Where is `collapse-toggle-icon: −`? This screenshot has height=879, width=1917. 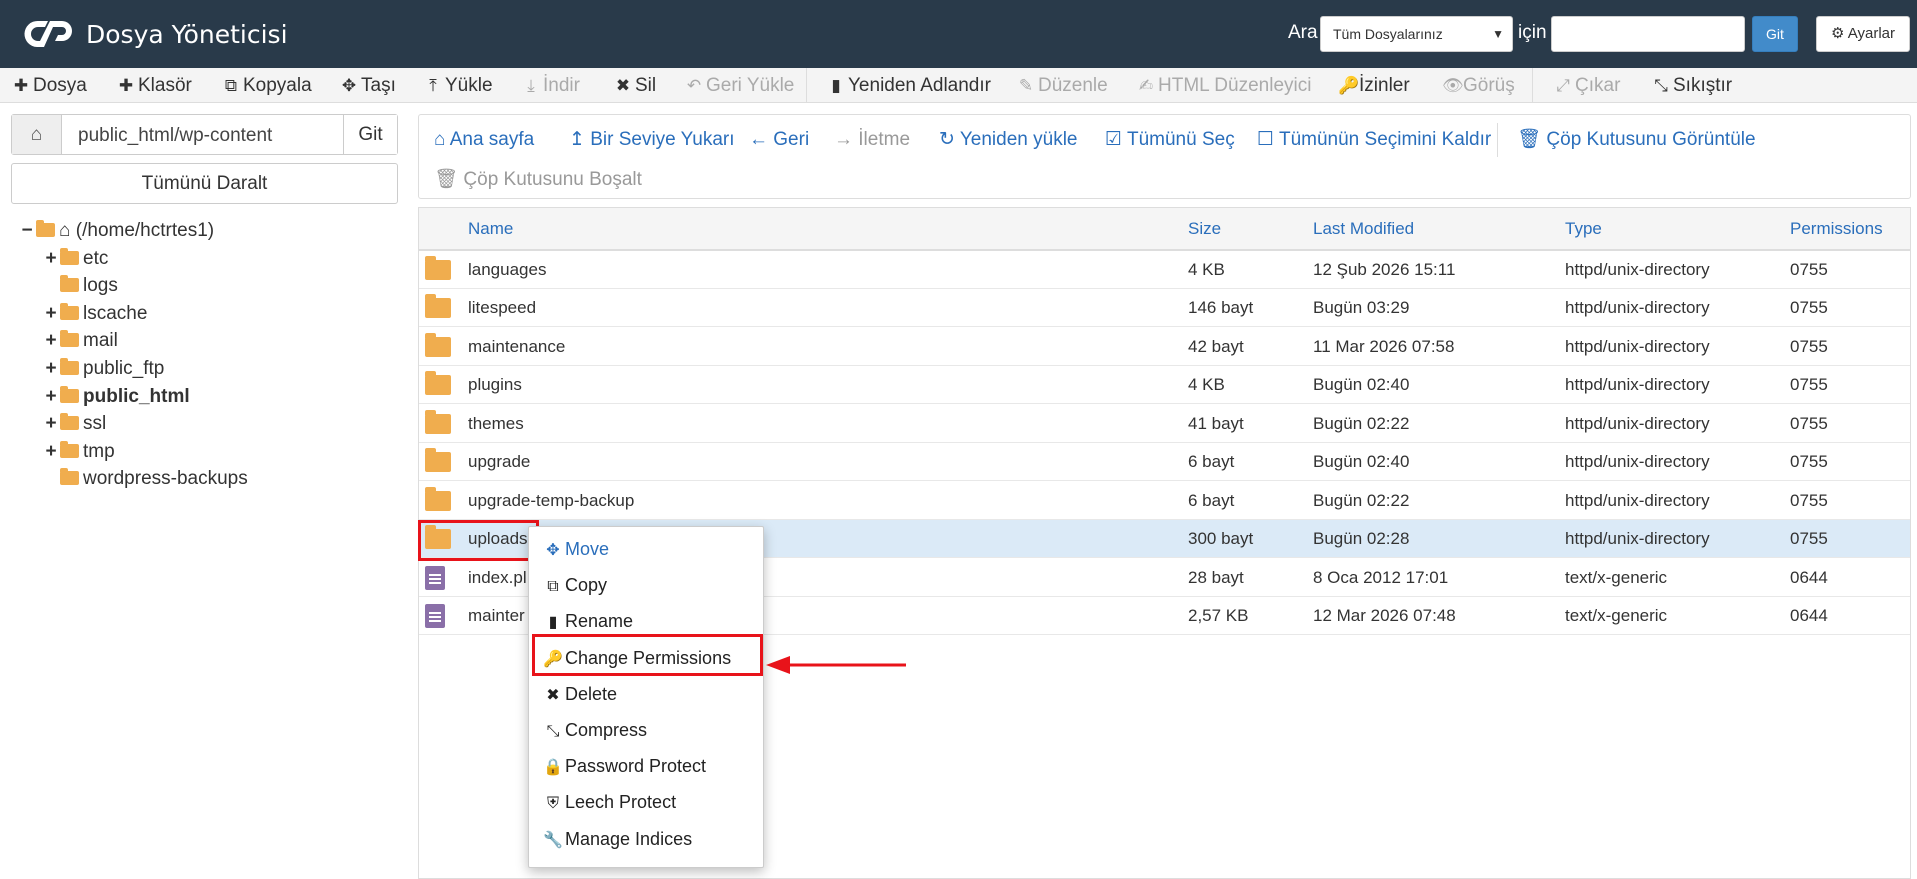
collapse-toggle-icon: − is located at coordinates (27, 231).